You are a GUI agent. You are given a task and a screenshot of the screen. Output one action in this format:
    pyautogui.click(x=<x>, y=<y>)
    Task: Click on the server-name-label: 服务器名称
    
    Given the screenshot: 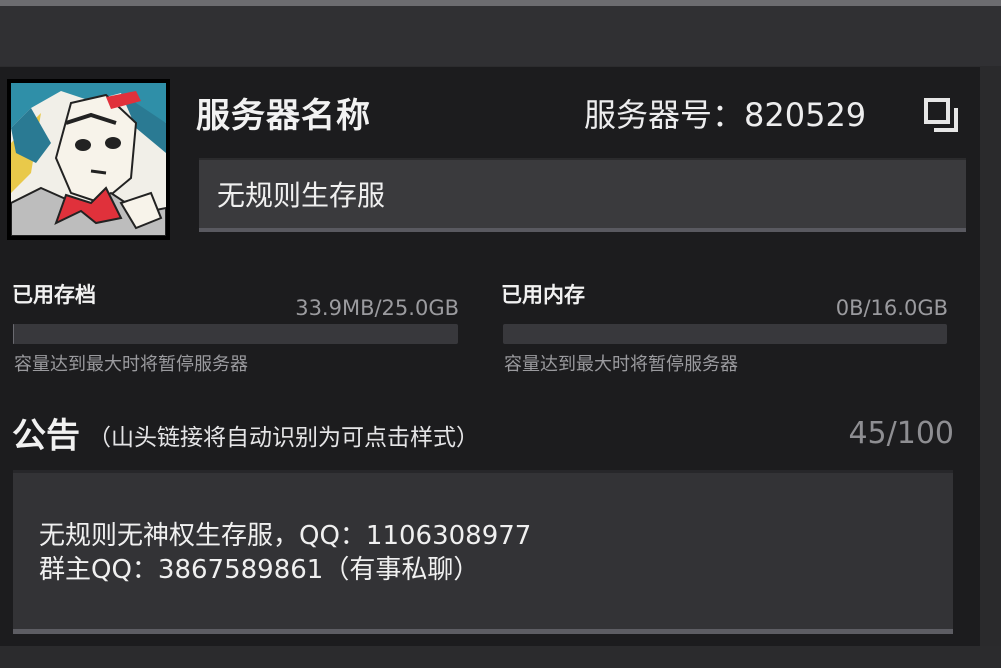 What is the action you would take?
    pyautogui.click(x=283, y=116)
    